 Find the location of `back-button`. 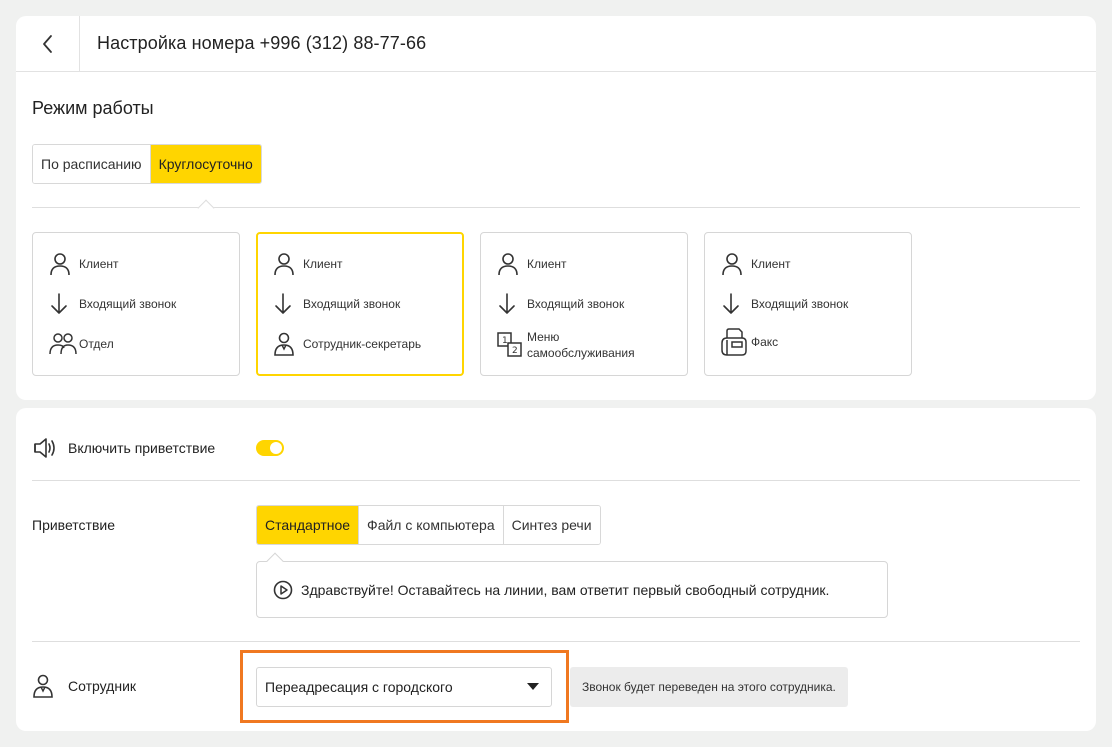

back-button is located at coordinates (48, 44).